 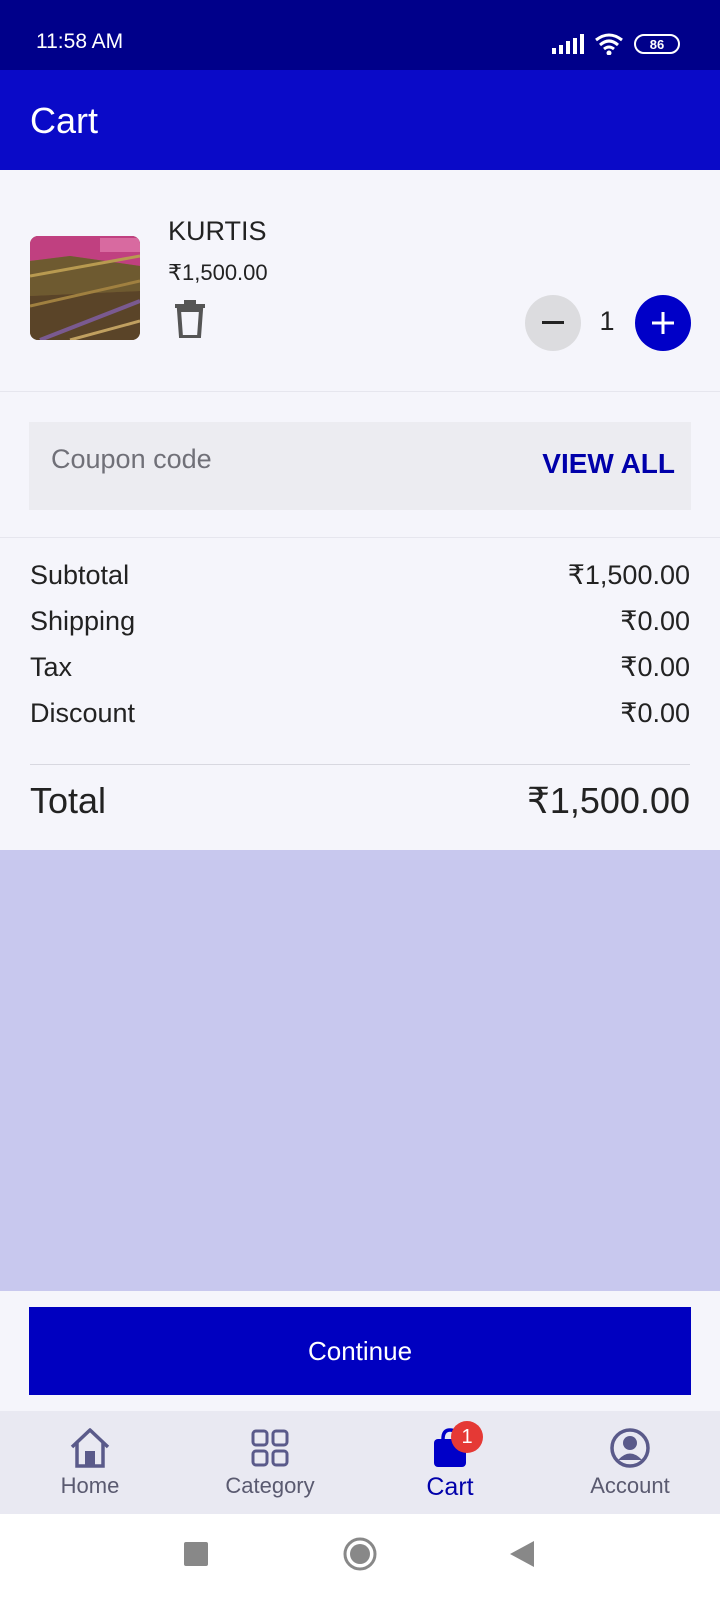 I want to click on circle-icon, so click(x=360, y=1554).